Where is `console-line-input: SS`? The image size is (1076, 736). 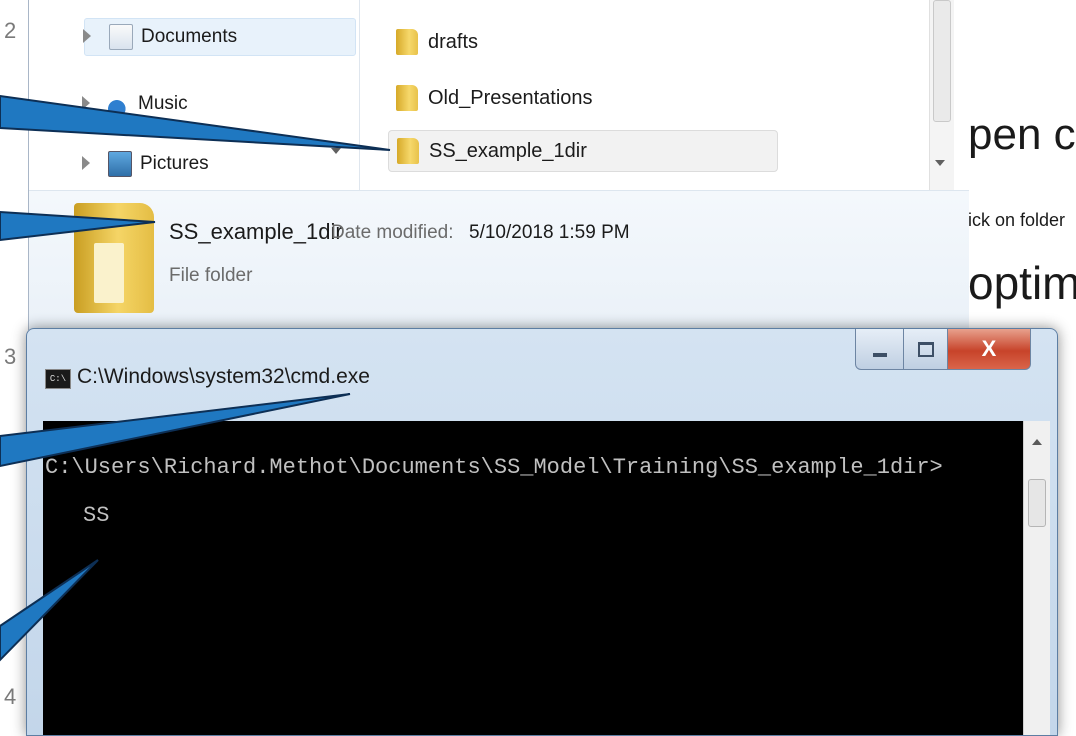
console-line-input: SS is located at coordinates (96, 515).